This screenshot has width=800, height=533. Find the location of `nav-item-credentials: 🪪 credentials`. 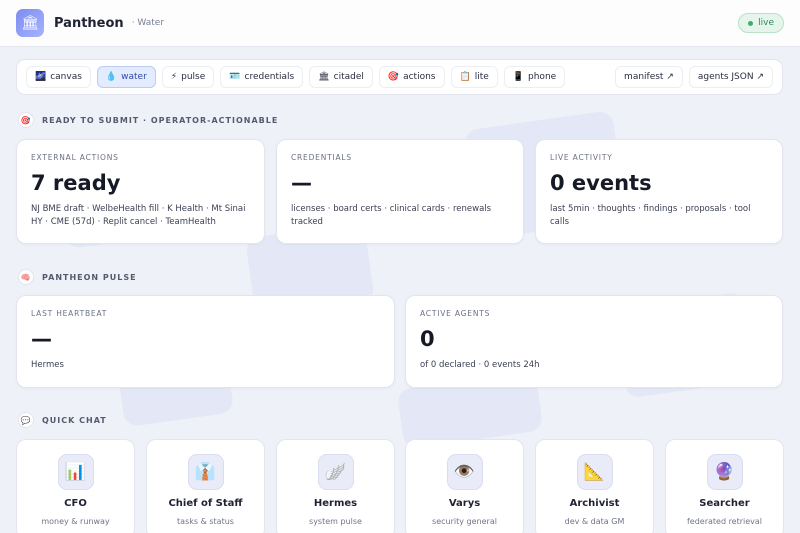

nav-item-credentials: 🪪 credentials is located at coordinates (262, 77).